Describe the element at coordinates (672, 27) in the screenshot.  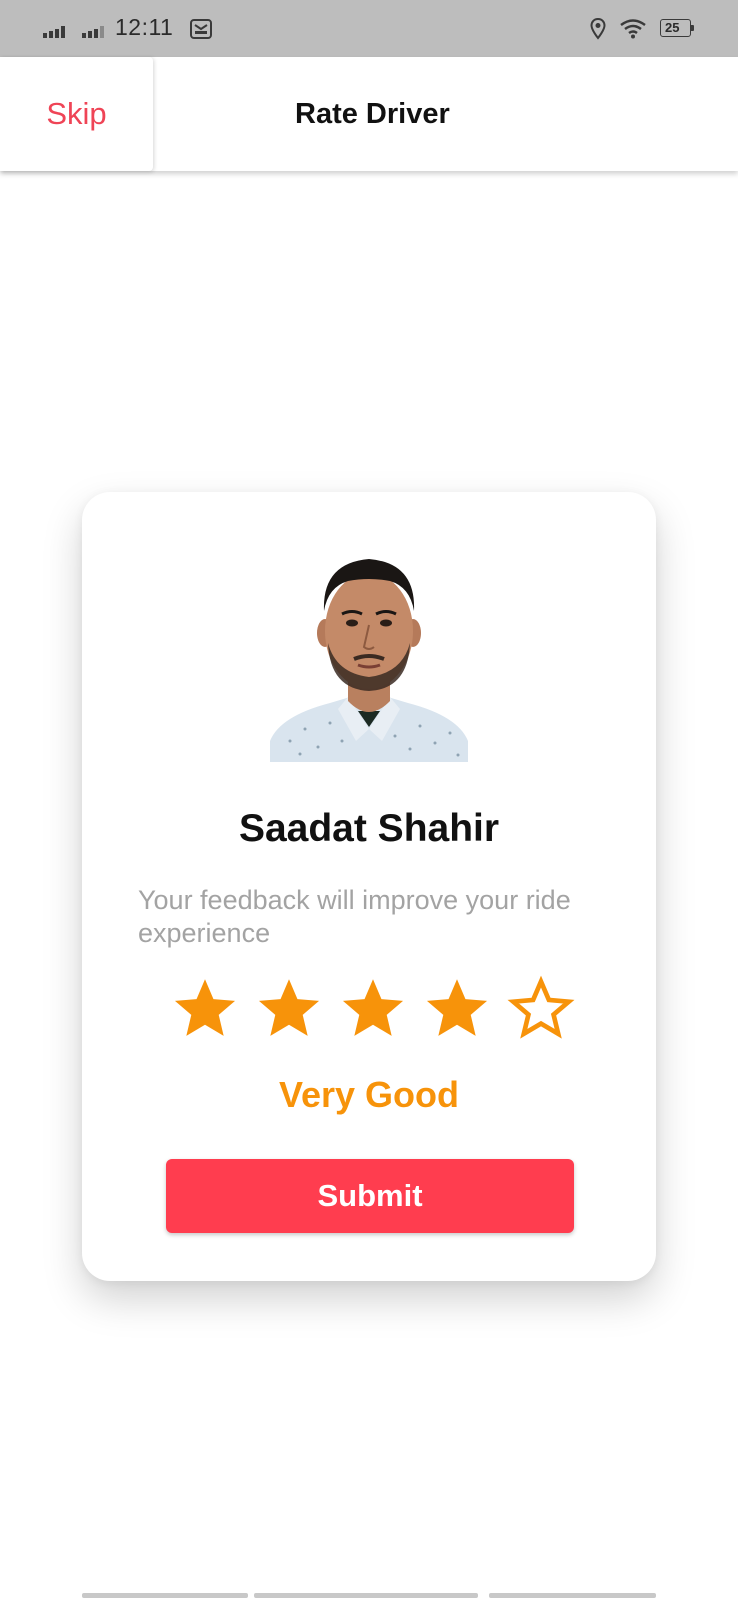
I see `battery-level: 25` at that location.